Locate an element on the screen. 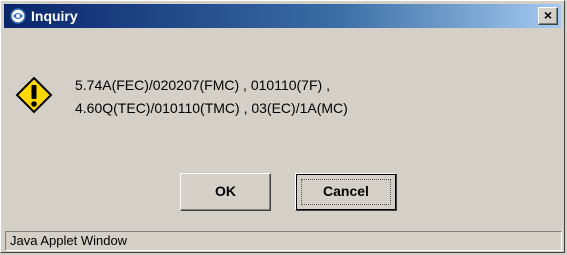 This screenshot has height=255, width=567. close-button: × is located at coordinates (548, 16).